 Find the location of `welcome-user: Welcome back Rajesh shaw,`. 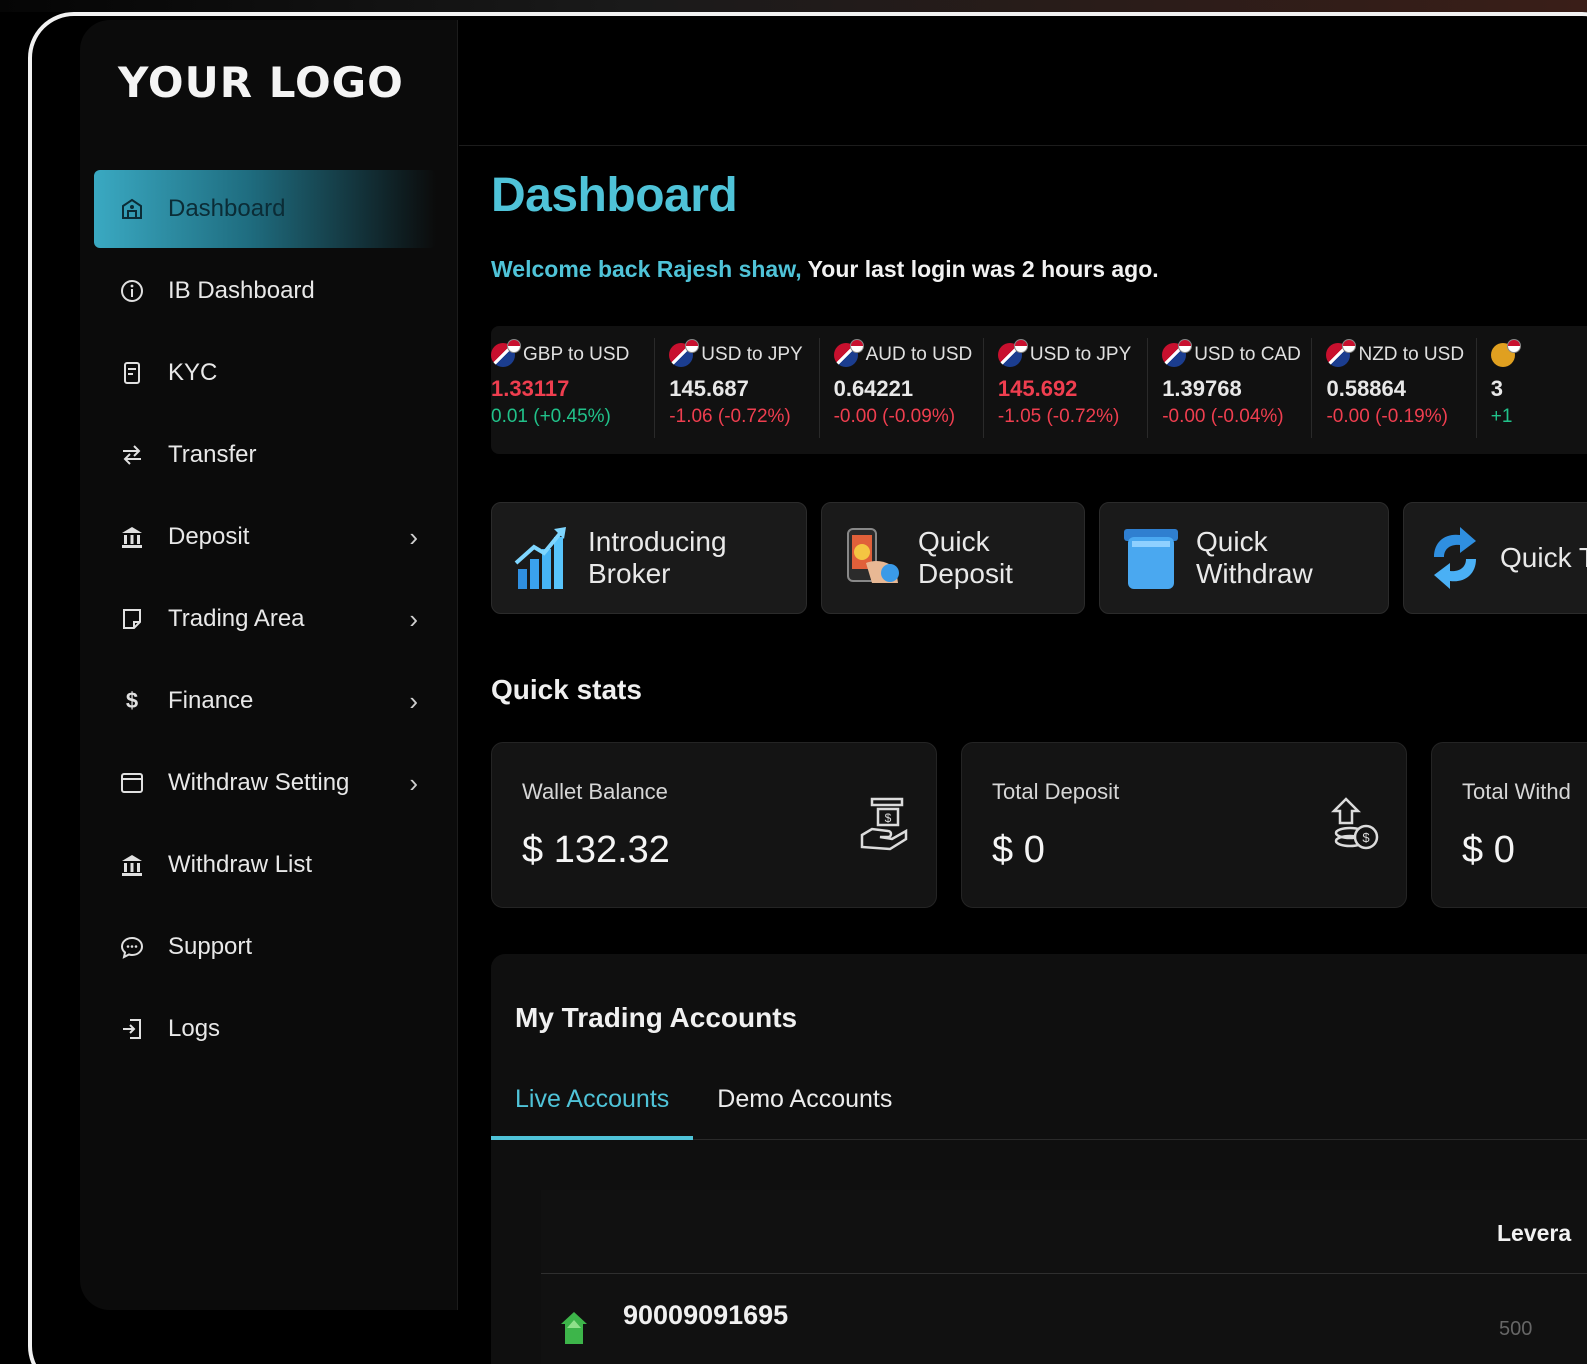

welcome-user: Welcome back Rajesh shaw, is located at coordinates (646, 269).